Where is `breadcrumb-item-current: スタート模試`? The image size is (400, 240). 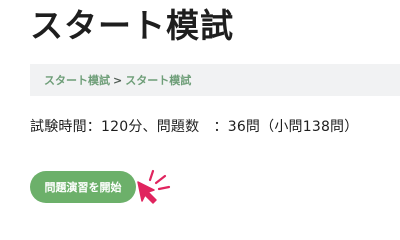
breadcrumb-item-current: スタート模試 is located at coordinates (158, 80).